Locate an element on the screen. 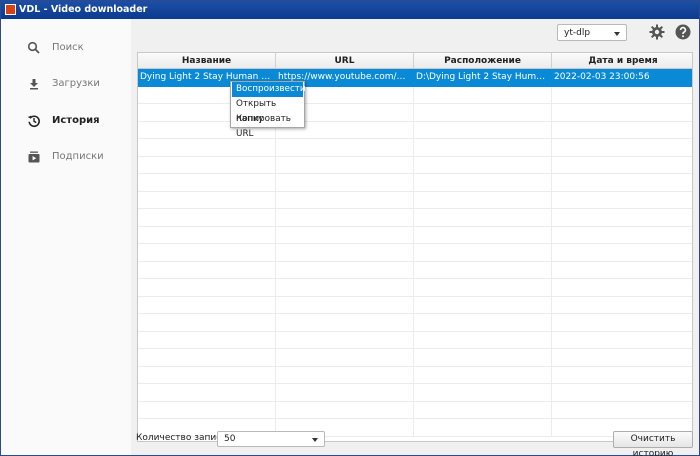 This screenshot has width=700, height=456. context-menu-open-folder: Открыть папку is located at coordinates (267, 110).